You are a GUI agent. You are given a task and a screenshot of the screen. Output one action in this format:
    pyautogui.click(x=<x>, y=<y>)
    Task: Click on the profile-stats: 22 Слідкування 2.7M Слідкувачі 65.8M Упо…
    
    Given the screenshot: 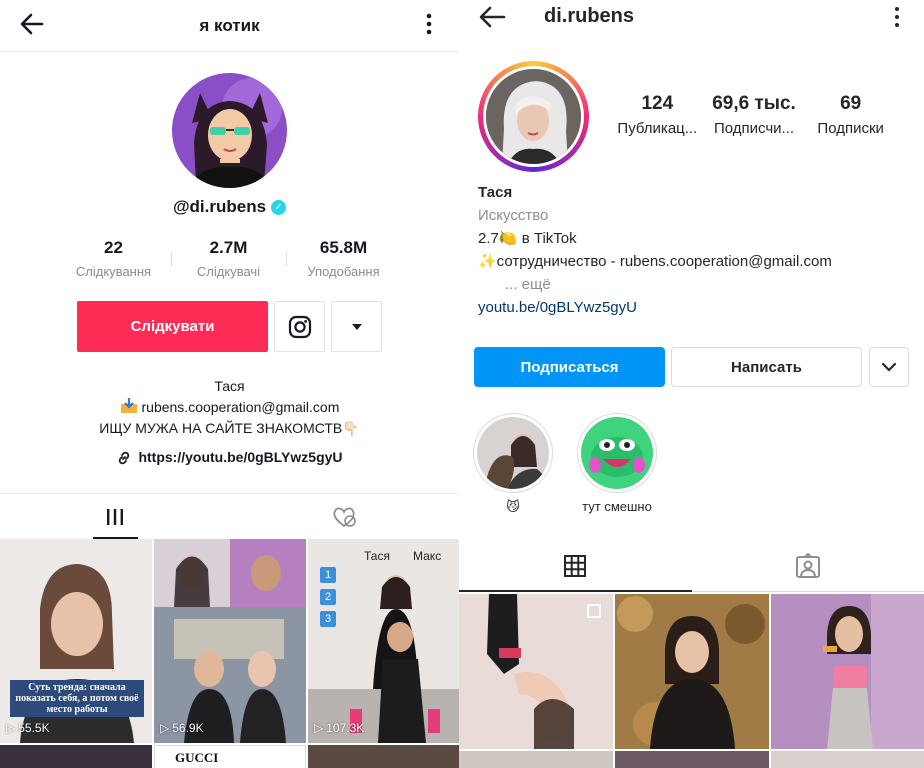 What is the action you would take?
    pyautogui.click(x=228, y=258)
    